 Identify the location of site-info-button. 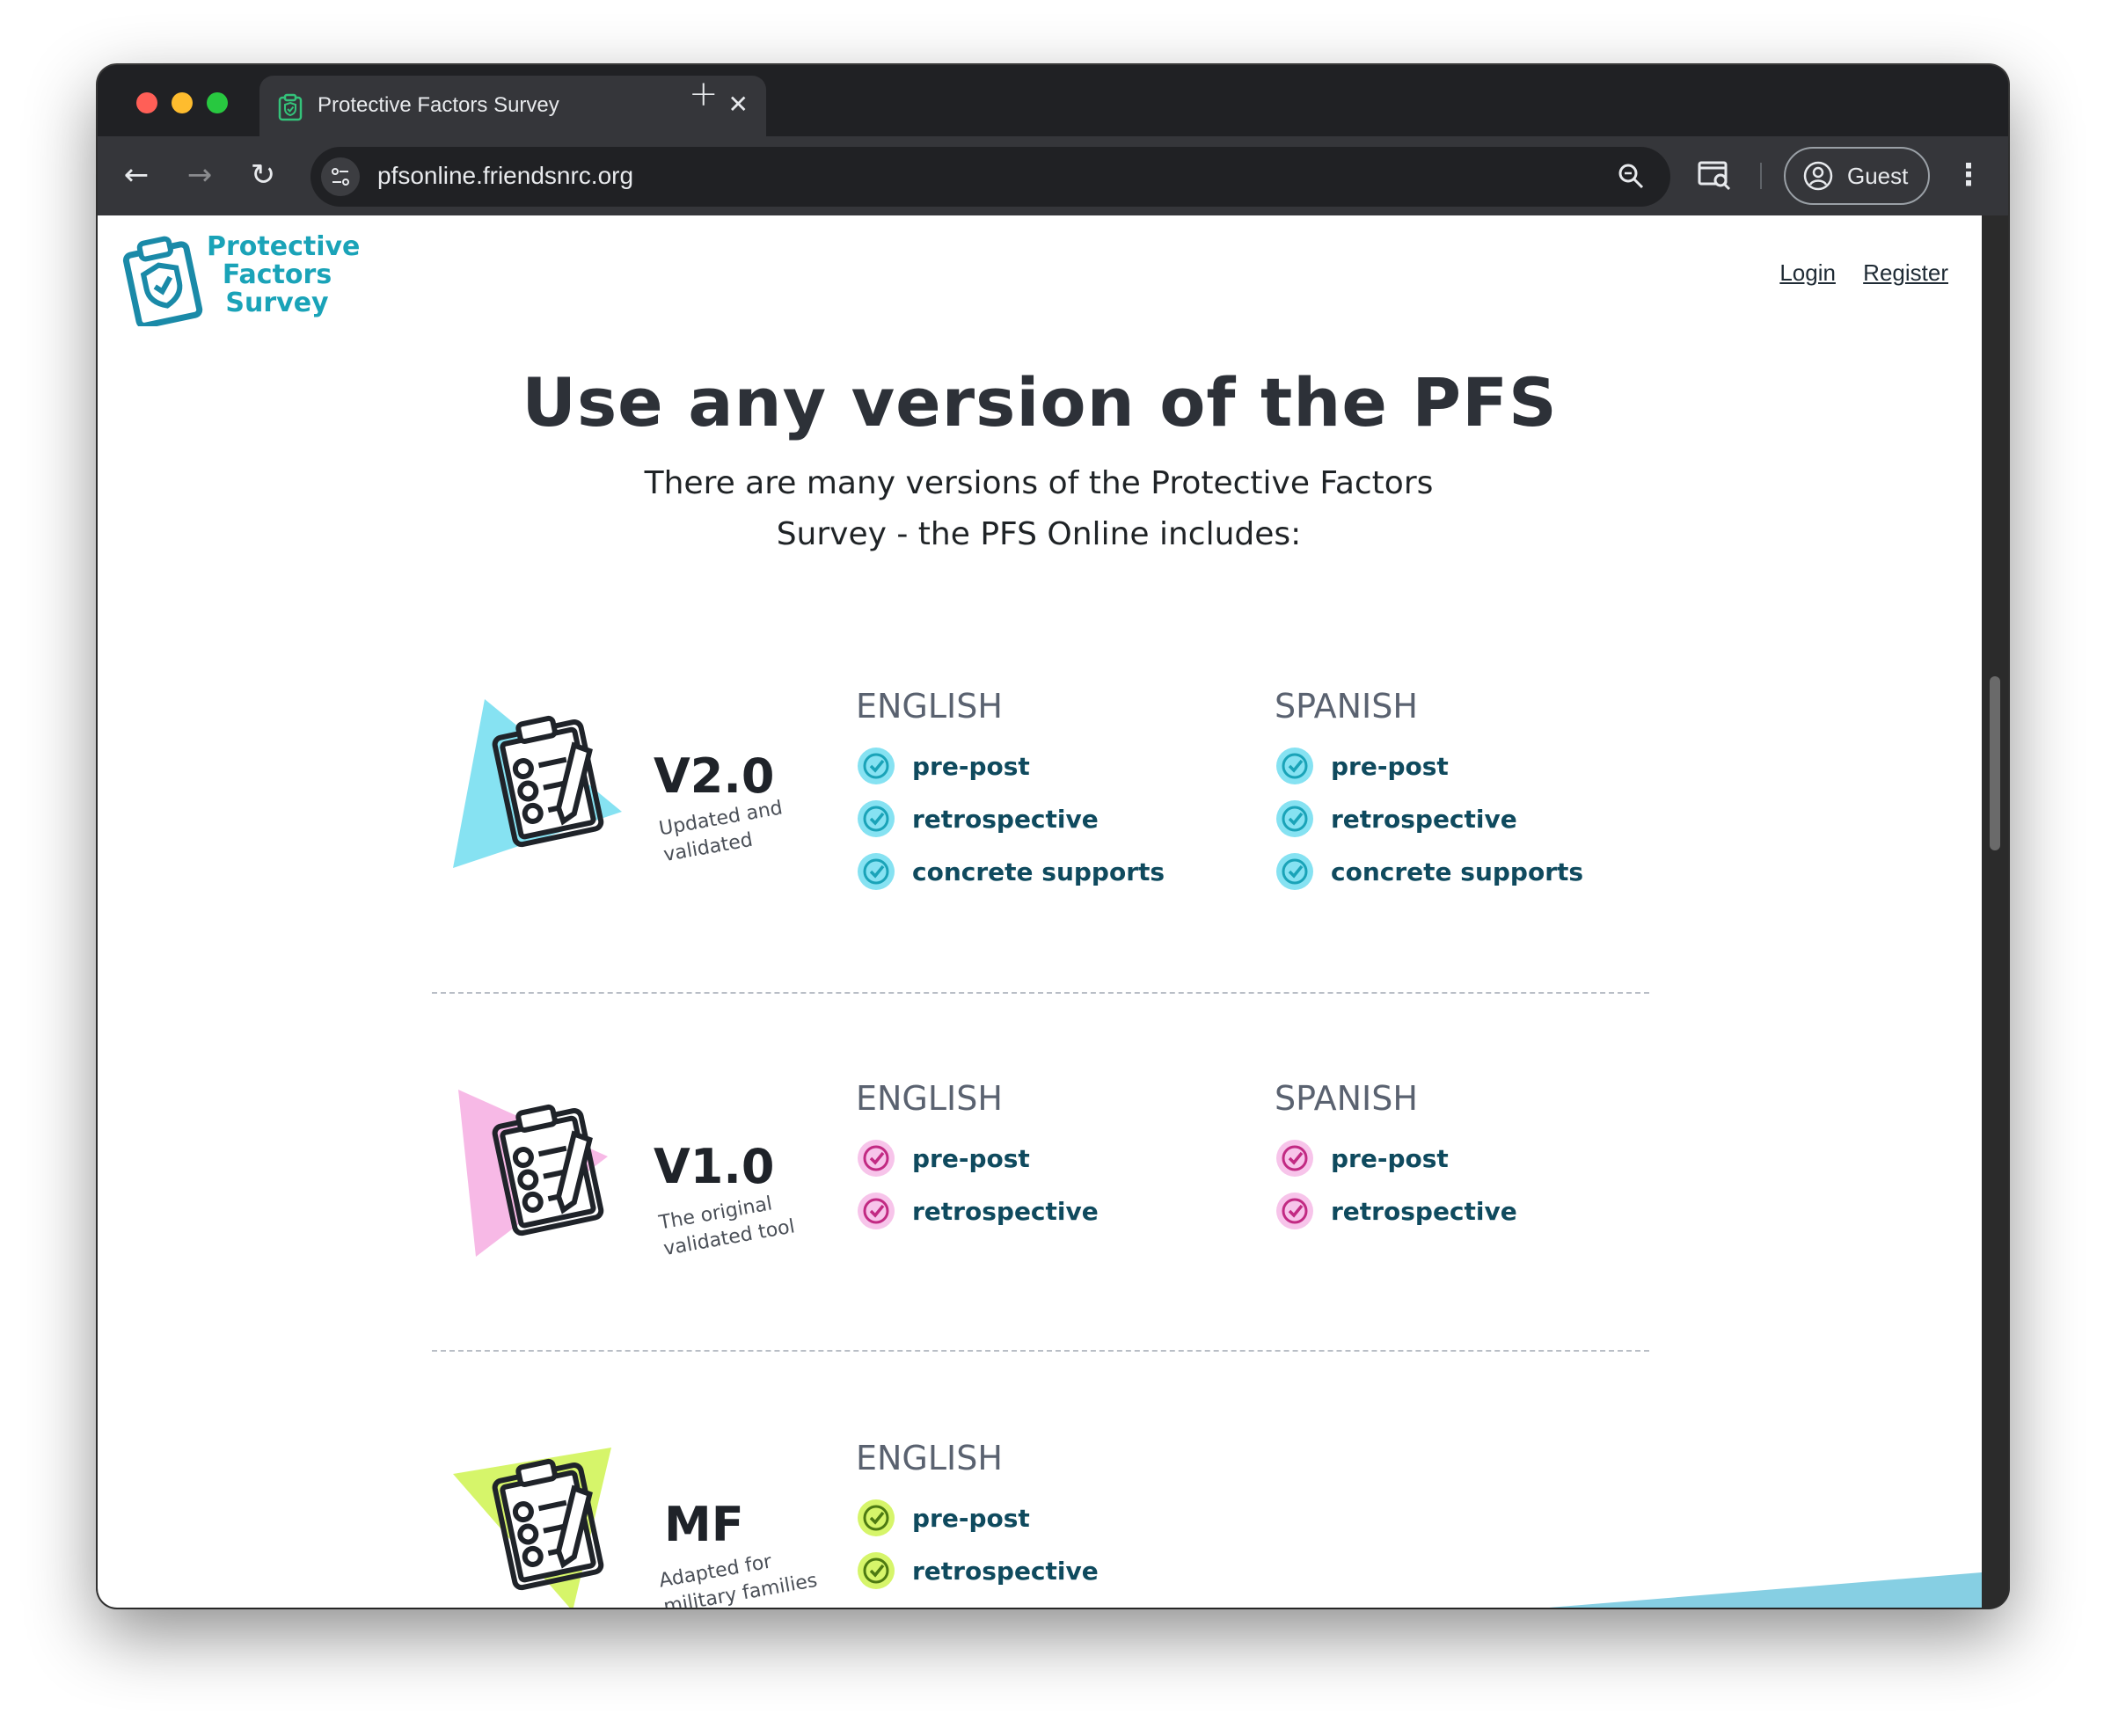
(340, 177).